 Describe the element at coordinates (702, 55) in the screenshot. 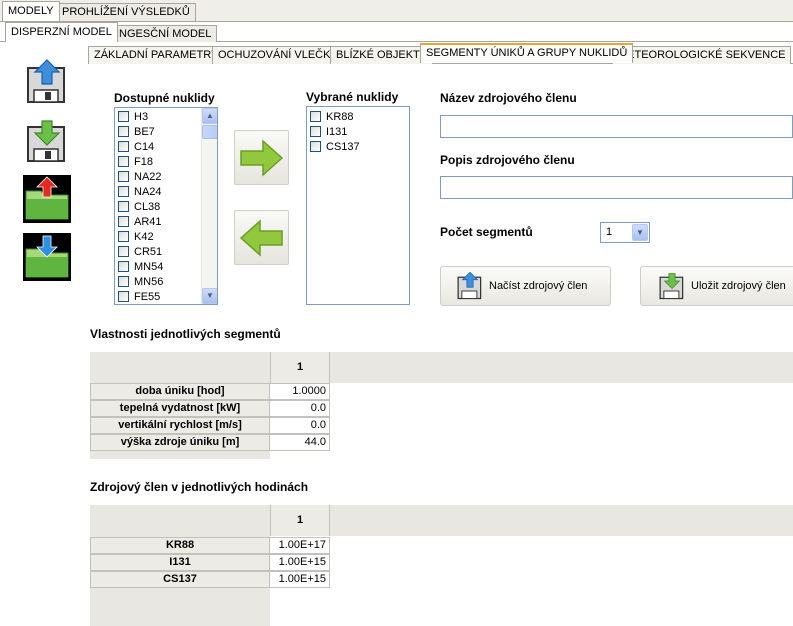

I see `tab-meteorologicke-sekvence: METEOROLOGICKÉ SEKVENCE` at that location.